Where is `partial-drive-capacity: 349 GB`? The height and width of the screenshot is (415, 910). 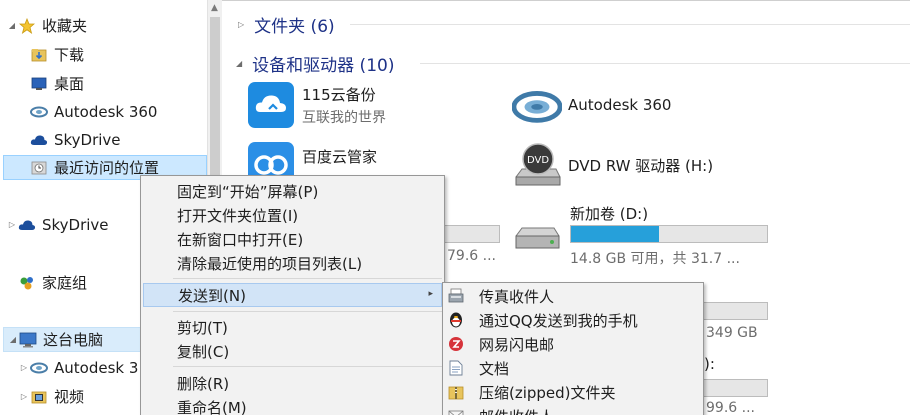 partial-drive-capacity: 349 GB is located at coordinates (732, 333).